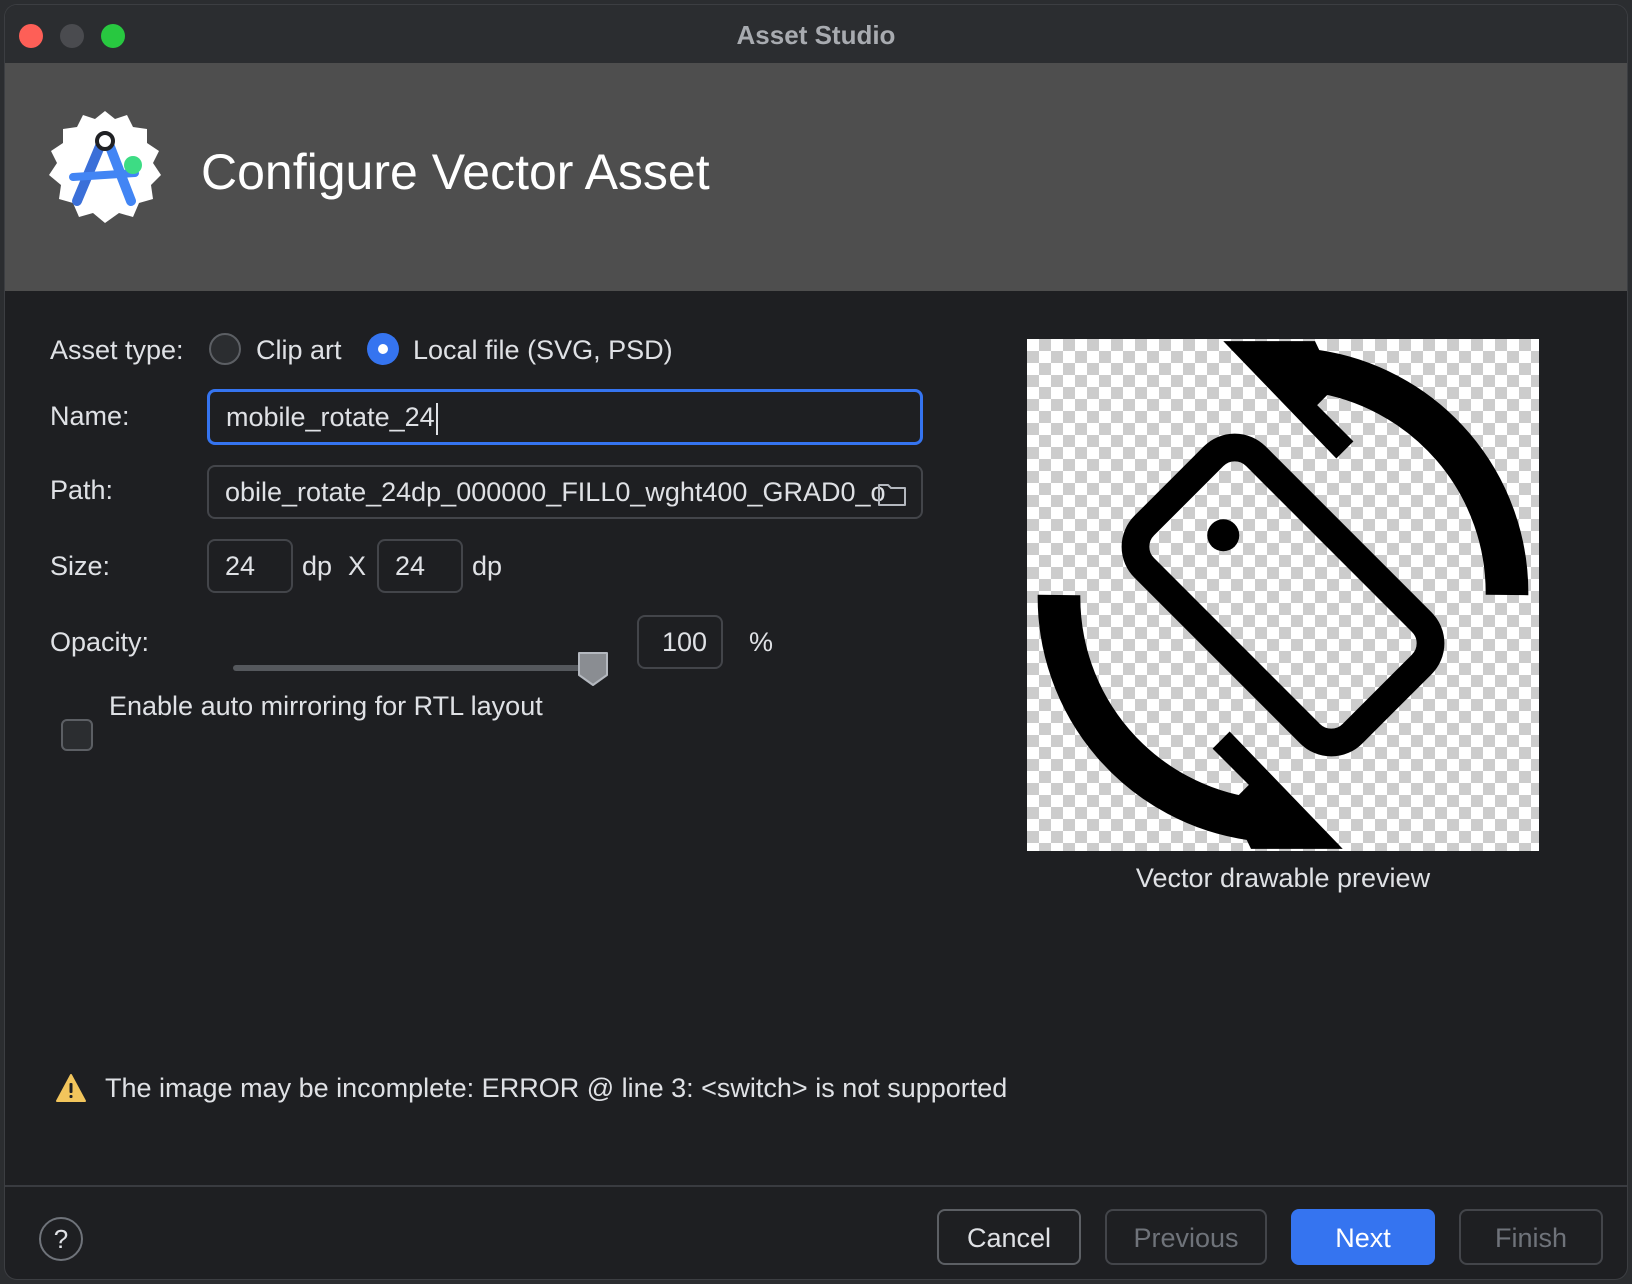  I want to click on android-studio-logo-icon, so click(105, 167).